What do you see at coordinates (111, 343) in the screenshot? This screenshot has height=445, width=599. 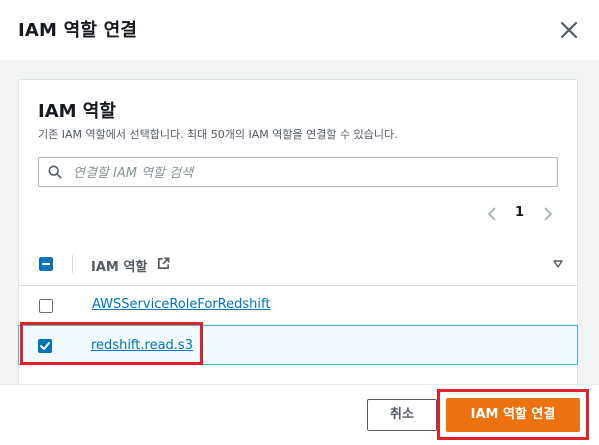 I see `highlight-box-selected-row` at bounding box center [111, 343].